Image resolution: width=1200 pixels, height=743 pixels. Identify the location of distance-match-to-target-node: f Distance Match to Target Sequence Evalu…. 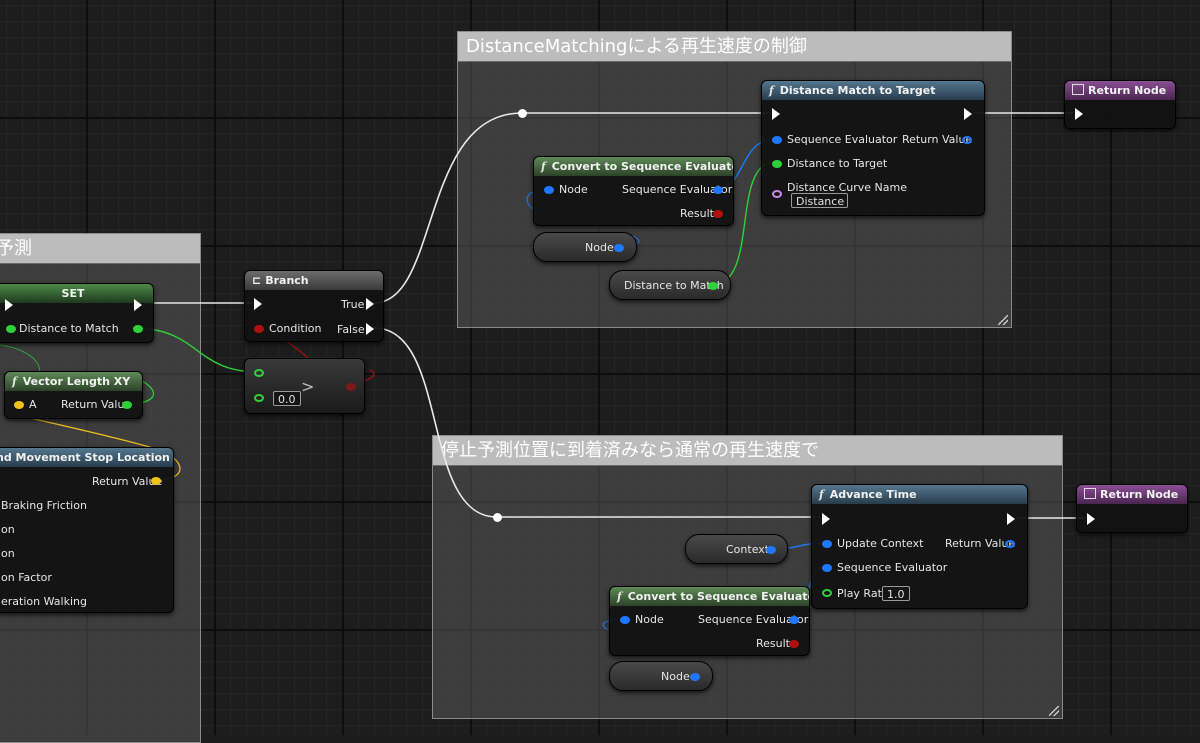
(873, 148).